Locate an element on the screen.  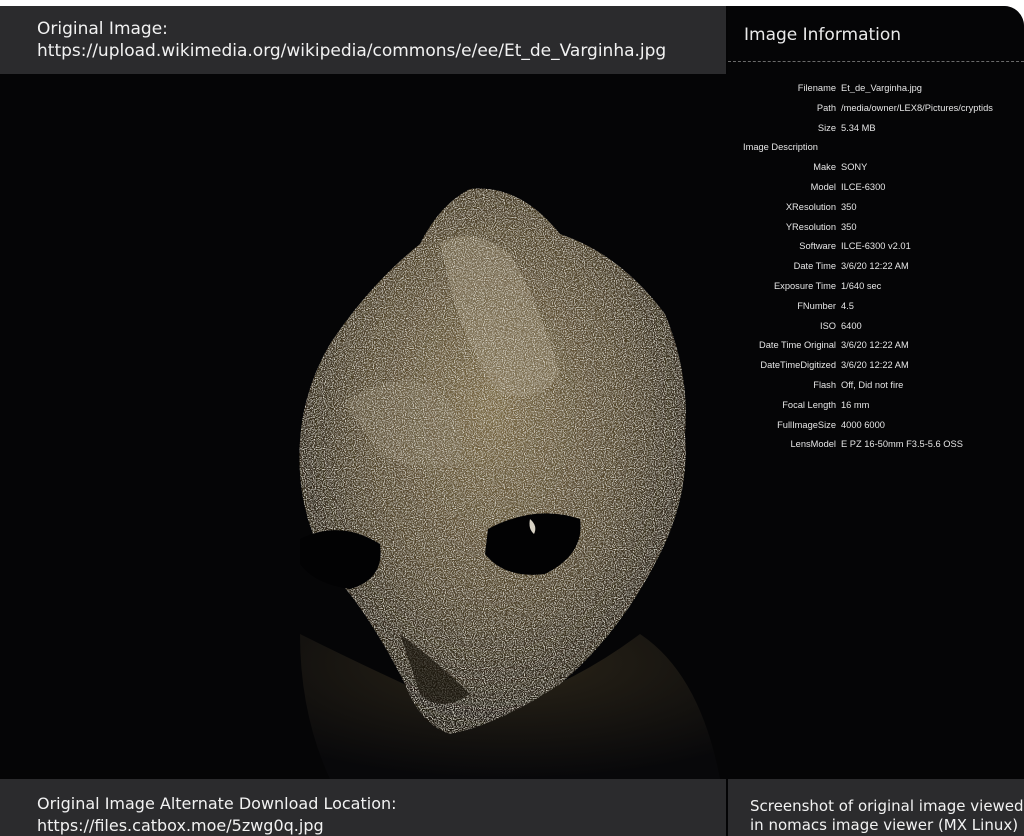
metadata-row: Image Description is located at coordinates (876, 150).